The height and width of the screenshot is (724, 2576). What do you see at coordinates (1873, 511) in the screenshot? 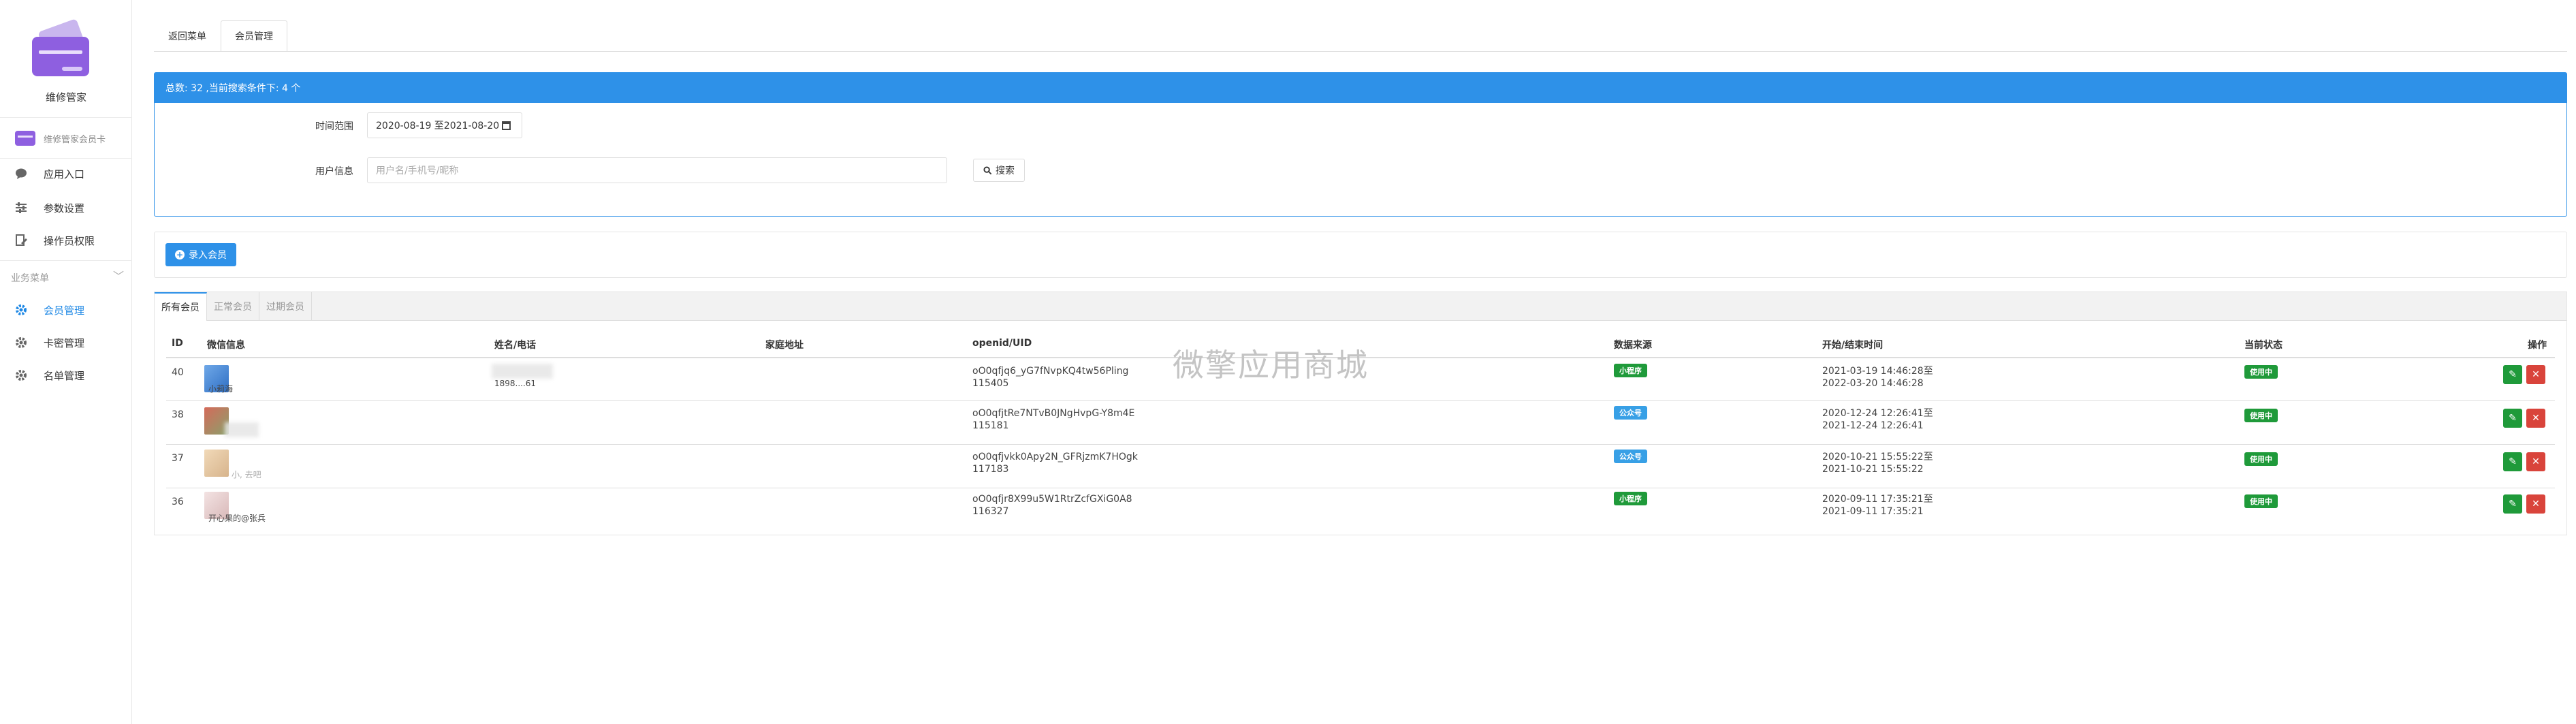
I see `end-time: 2021-09-11 17:35:21` at bounding box center [1873, 511].